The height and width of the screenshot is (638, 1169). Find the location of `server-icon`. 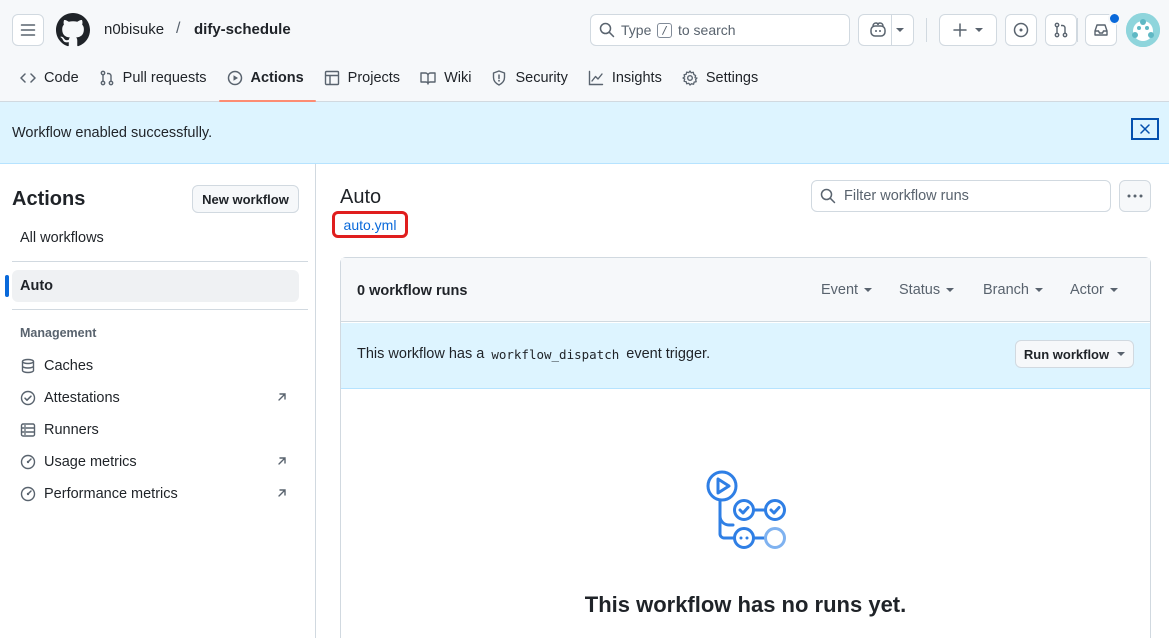

server-icon is located at coordinates (28, 430).